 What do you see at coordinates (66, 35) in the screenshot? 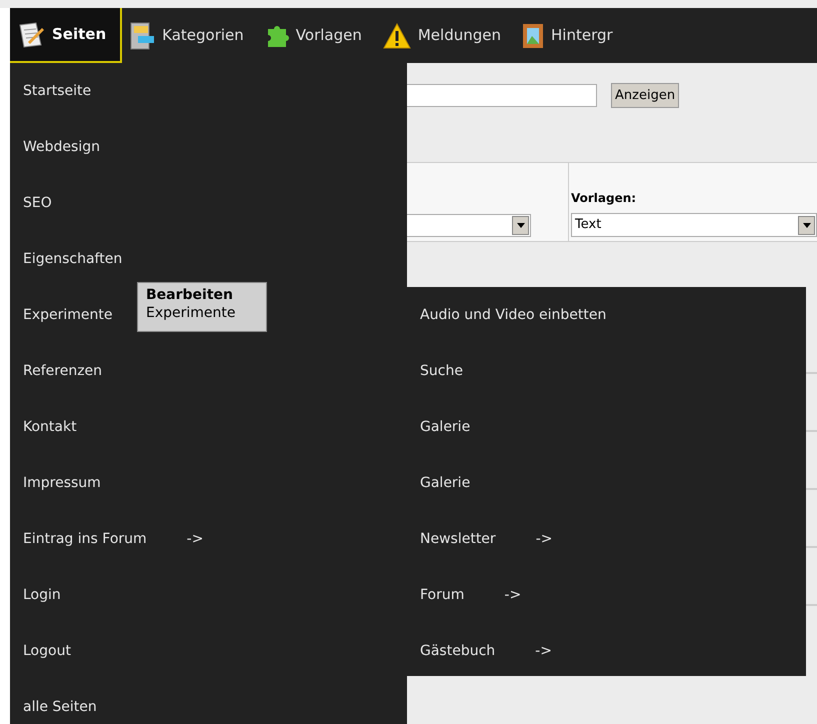
I see `nav-tab: Seiten` at bounding box center [66, 35].